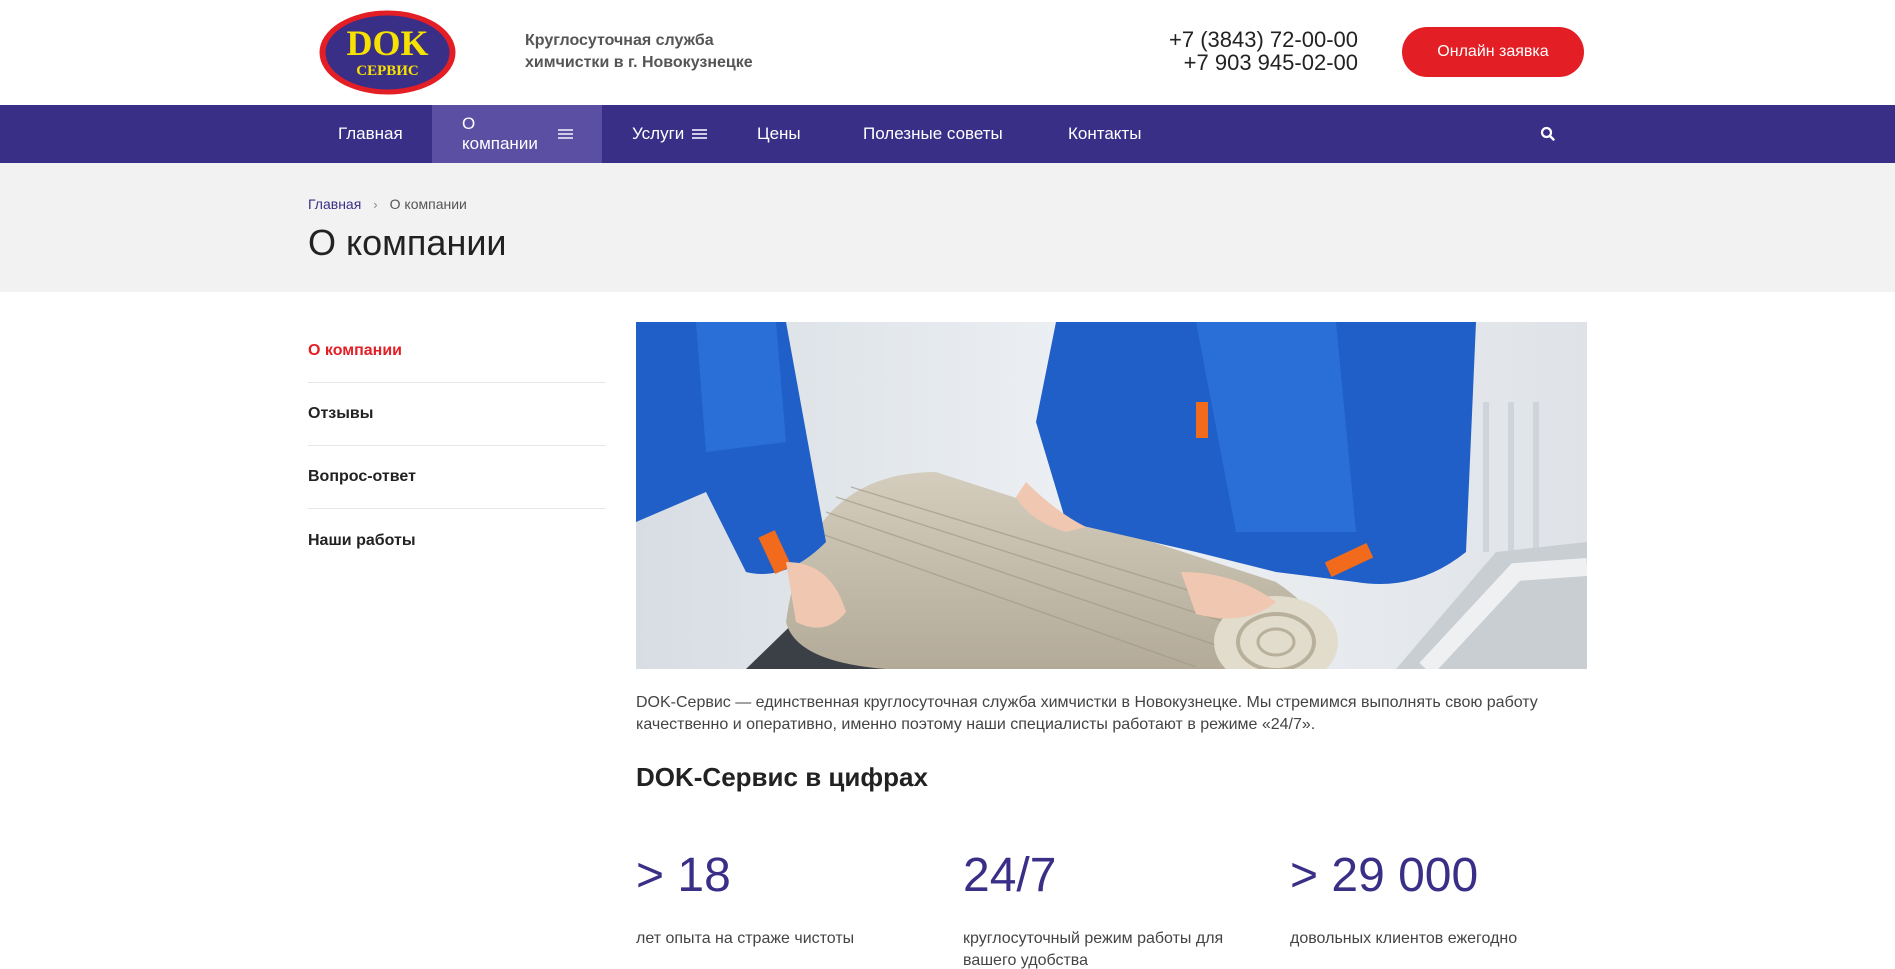  I want to click on sidebar-item-about: О компании, so click(457, 351).